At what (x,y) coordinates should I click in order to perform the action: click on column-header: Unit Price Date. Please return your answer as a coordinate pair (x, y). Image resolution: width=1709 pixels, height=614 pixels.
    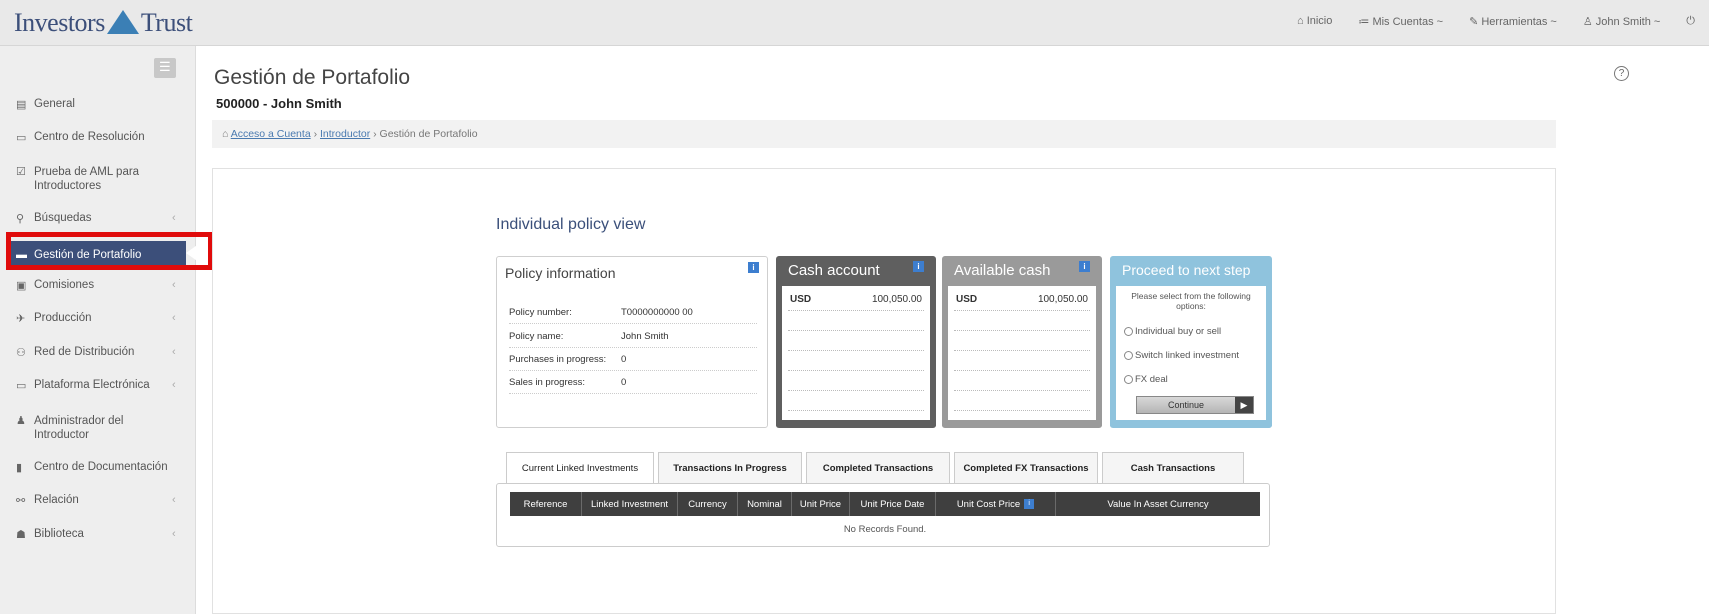
    Looking at the image, I should click on (893, 504).